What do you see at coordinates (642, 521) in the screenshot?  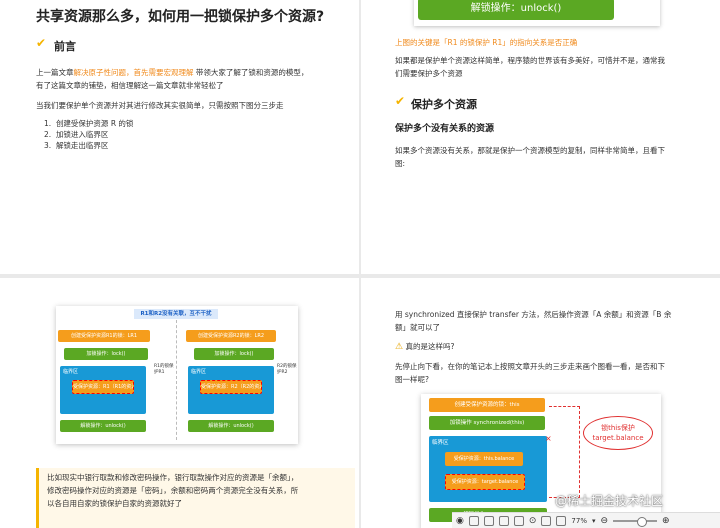 I see `zoom-slider-thumb` at bounding box center [642, 521].